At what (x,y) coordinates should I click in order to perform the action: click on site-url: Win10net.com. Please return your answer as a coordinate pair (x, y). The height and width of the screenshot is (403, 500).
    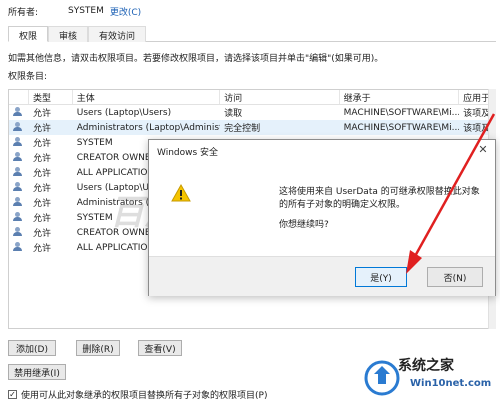
    Looking at the image, I should click on (451, 383).